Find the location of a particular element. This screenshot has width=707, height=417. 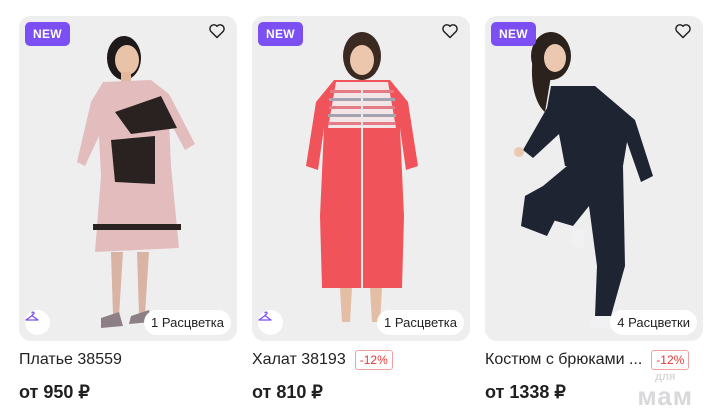

title-row: Халат 38193 -12% is located at coordinates (361, 360).